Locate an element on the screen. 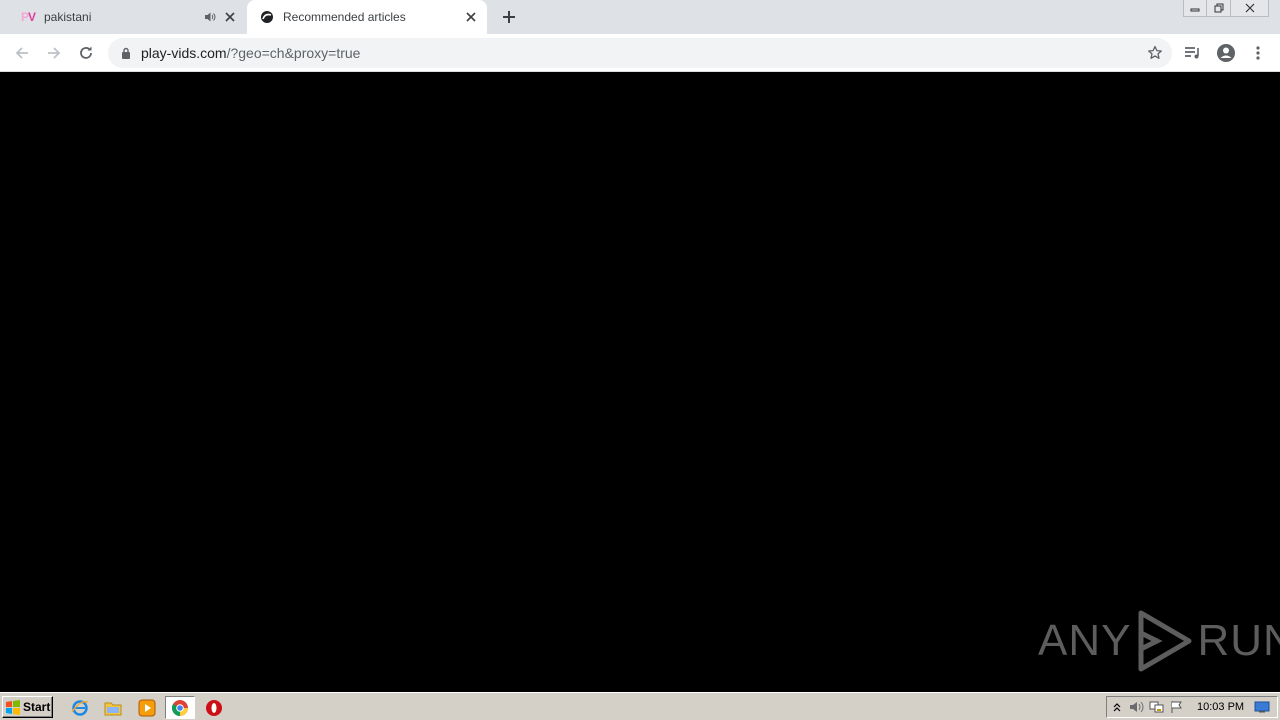 The height and width of the screenshot is (720, 1280). url-text: play-vids.com/?geo=ch&proxy=true is located at coordinates (250, 53).